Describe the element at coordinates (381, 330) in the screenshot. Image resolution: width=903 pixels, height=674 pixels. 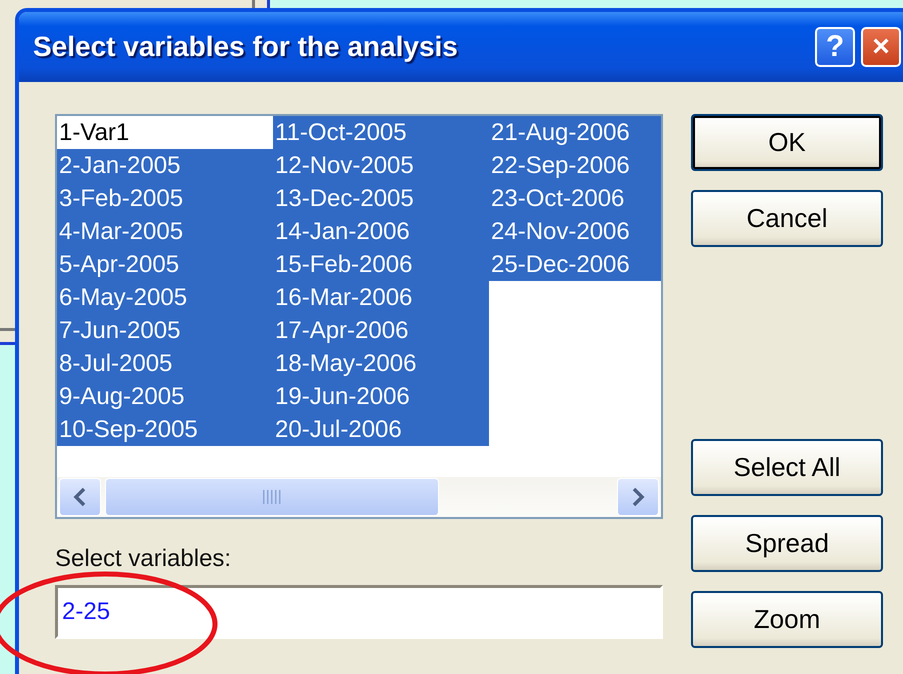
I see `list-item: 17-Apr-2006` at that location.